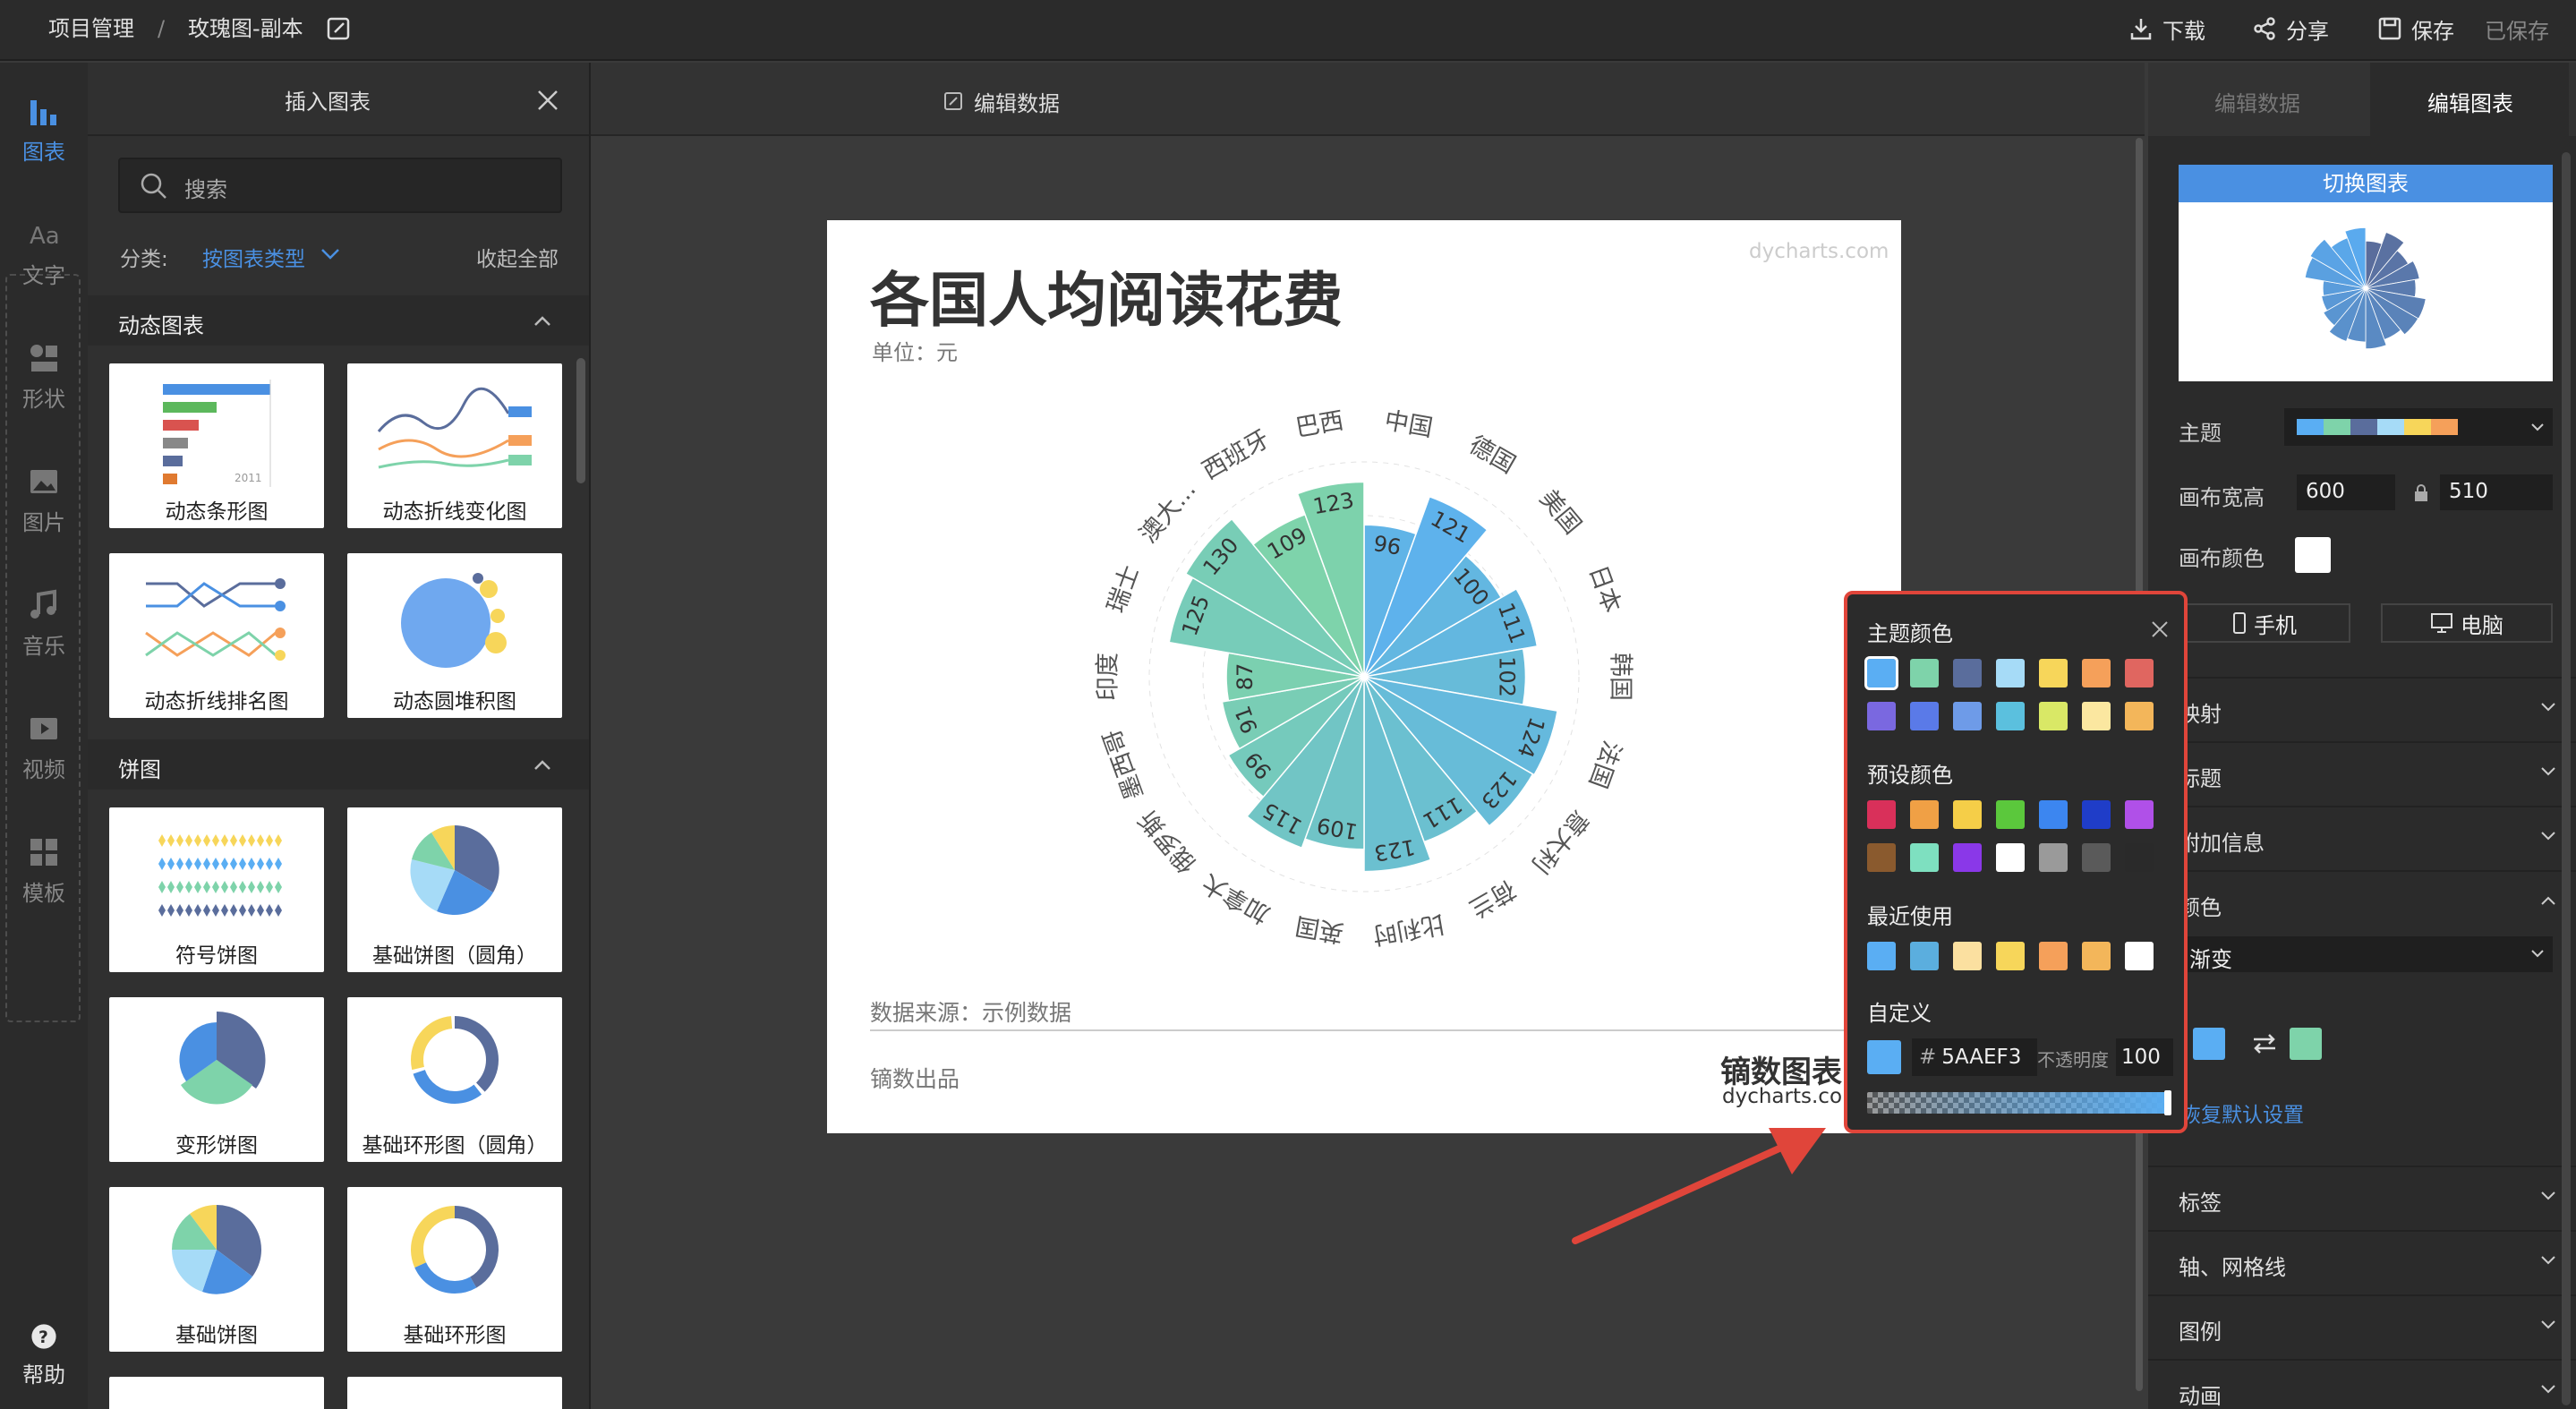  Describe the element at coordinates (2366, 184) in the screenshot. I see `switch-chart-button: 切换图表` at that location.